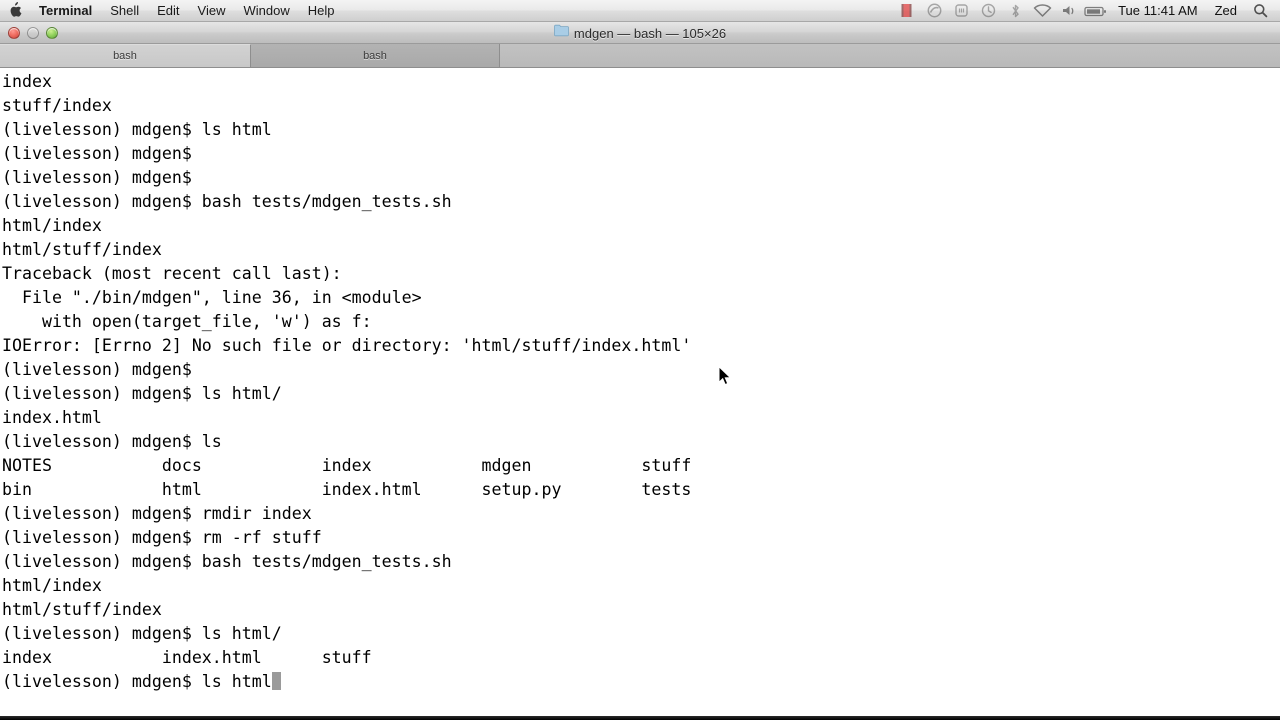  I want to click on terminal-line: index, so click(27, 81).